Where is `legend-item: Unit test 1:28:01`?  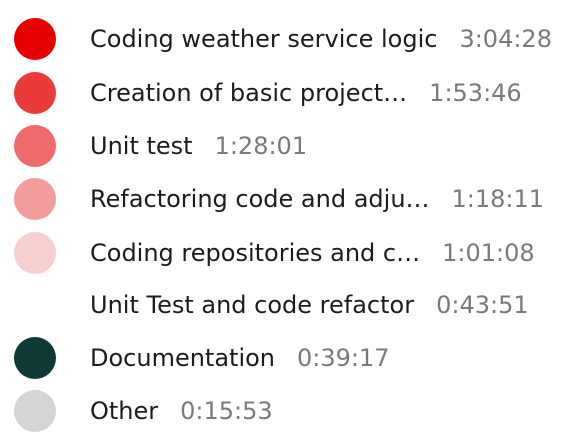 legend-item: Unit test 1:28:01 is located at coordinates (291, 146).